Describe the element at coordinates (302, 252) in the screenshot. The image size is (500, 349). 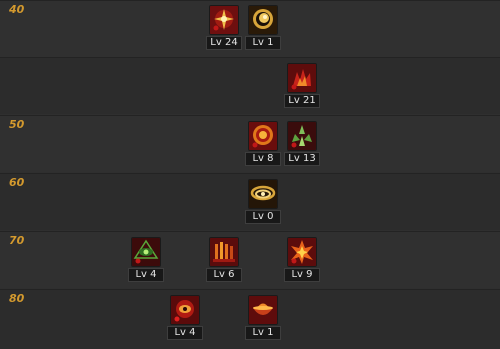
I see `red-explosion-icon` at that location.